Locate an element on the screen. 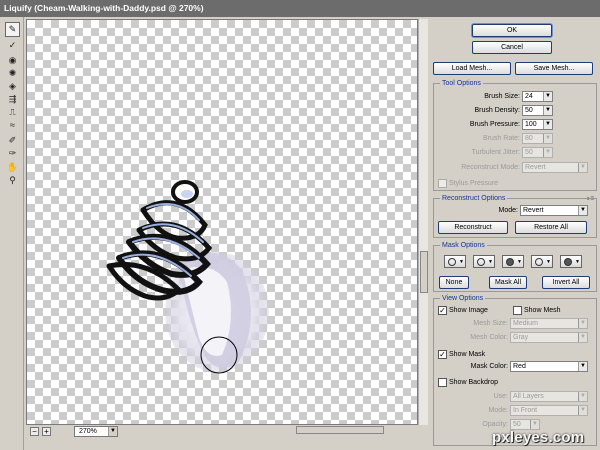  invert-selection-icon is located at coordinates (568, 262).